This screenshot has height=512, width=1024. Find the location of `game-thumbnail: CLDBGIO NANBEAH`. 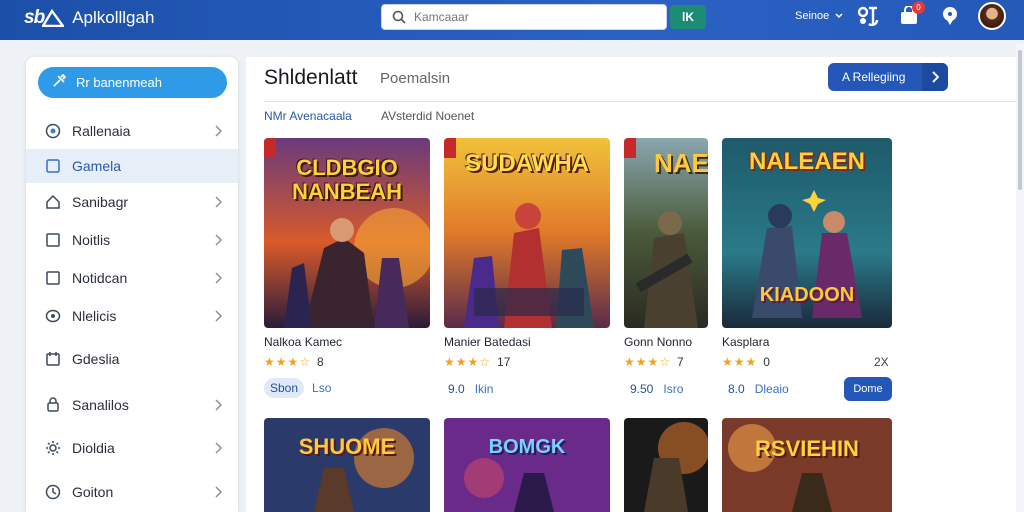

game-thumbnail: CLDBGIO NANBEAH is located at coordinates (347, 233).